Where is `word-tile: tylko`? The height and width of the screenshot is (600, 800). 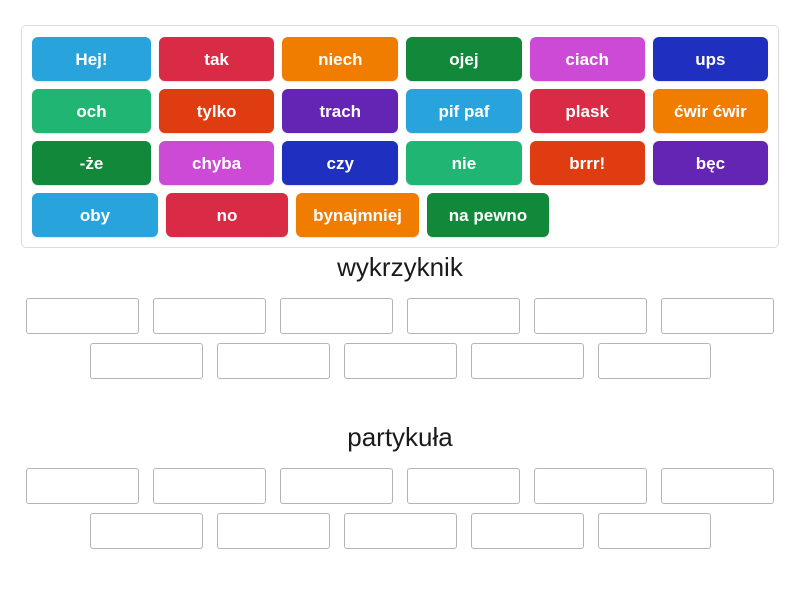
word-tile: tylko is located at coordinates (216, 111).